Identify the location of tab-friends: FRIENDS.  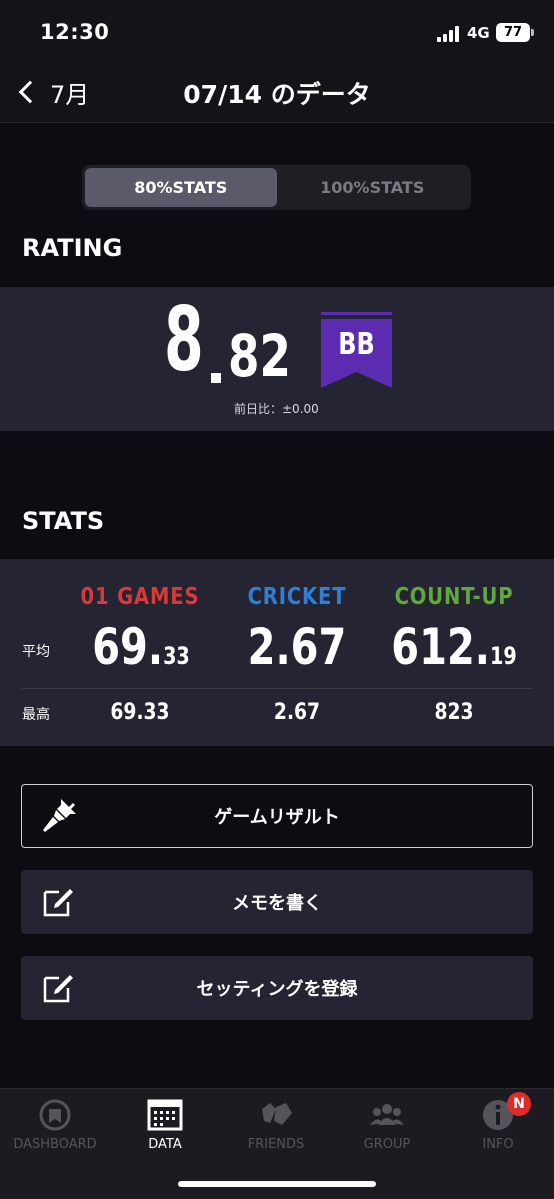
(276, 1124).